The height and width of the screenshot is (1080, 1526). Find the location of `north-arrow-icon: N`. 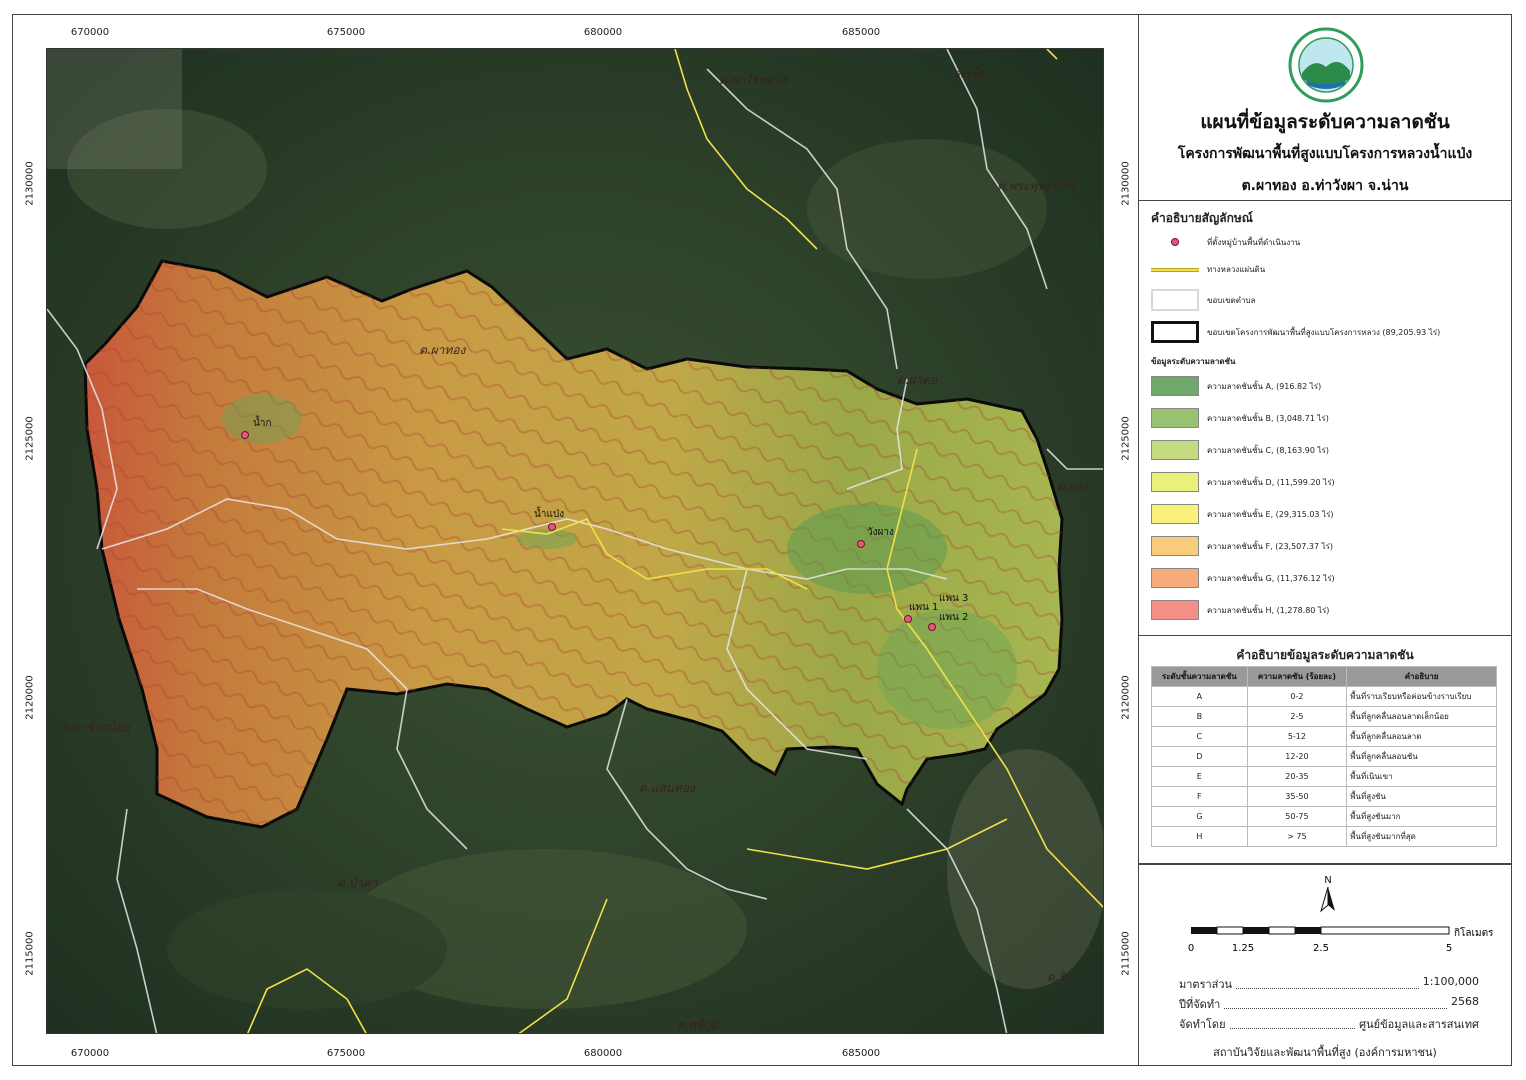

north-arrow-icon: N is located at coordinates (1327, 894).